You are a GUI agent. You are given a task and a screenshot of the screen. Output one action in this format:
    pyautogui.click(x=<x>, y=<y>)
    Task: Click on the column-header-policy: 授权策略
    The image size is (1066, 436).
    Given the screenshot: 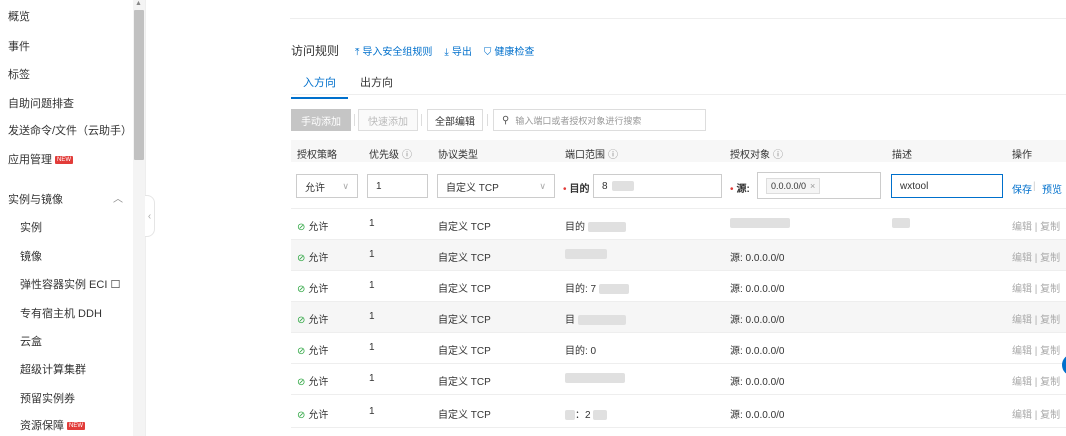 What is the action you would take?
    pyautogui.click(x=317, y=155)
    